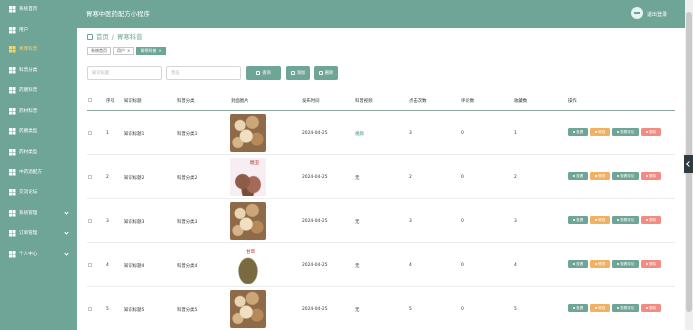  Describe the element at coordinates (124, 73) in the screenshot. I see `title-search-input` at that location.